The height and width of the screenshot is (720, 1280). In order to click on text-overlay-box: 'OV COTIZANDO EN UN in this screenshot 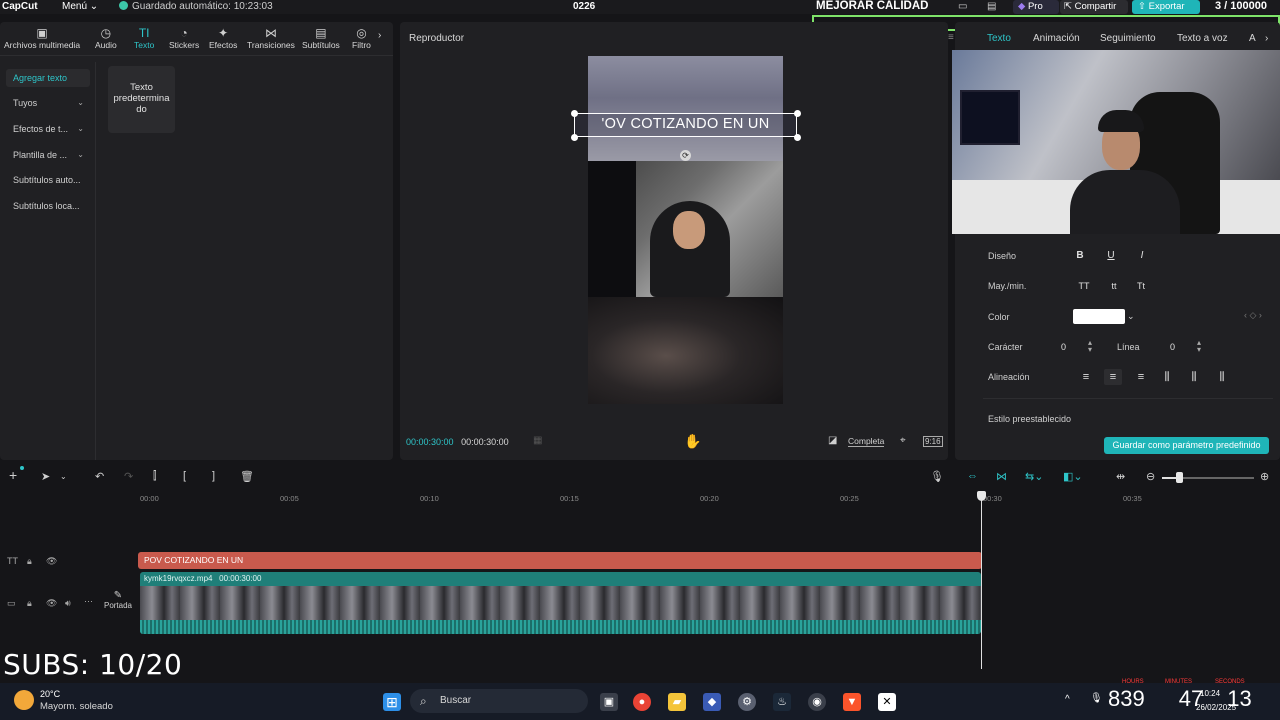, I will do `click(685, 125)`.